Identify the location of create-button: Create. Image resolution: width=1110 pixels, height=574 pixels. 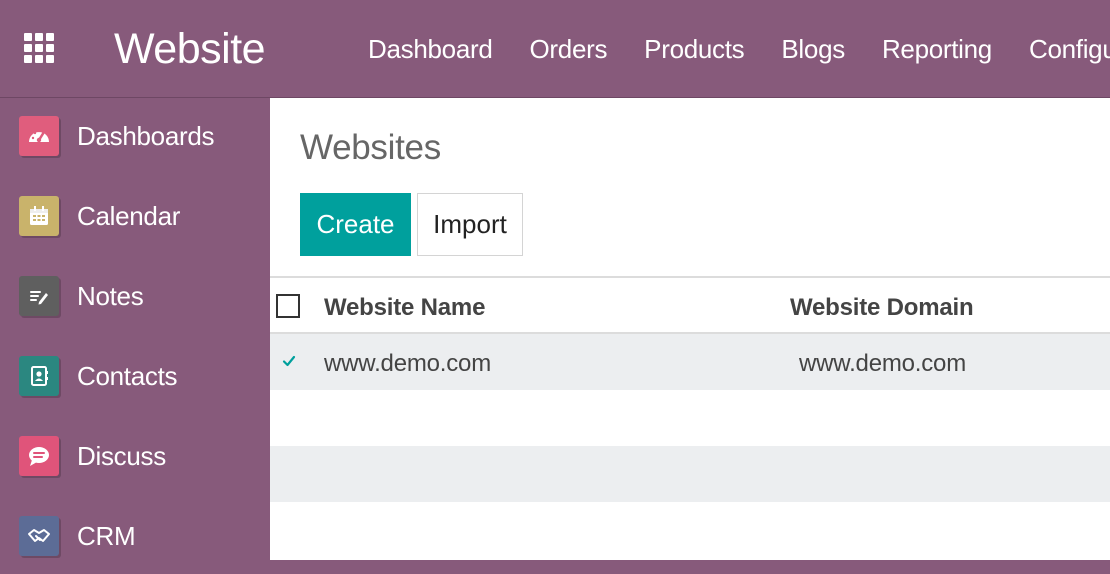
(355, 224).